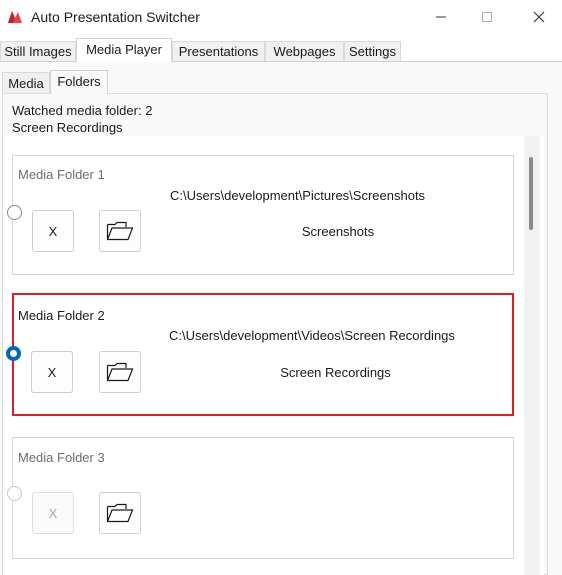 Image resolution: width=562 pixels, height=575 pixels. I want to click on tab-presentations: Presentations, so click(218, 51).